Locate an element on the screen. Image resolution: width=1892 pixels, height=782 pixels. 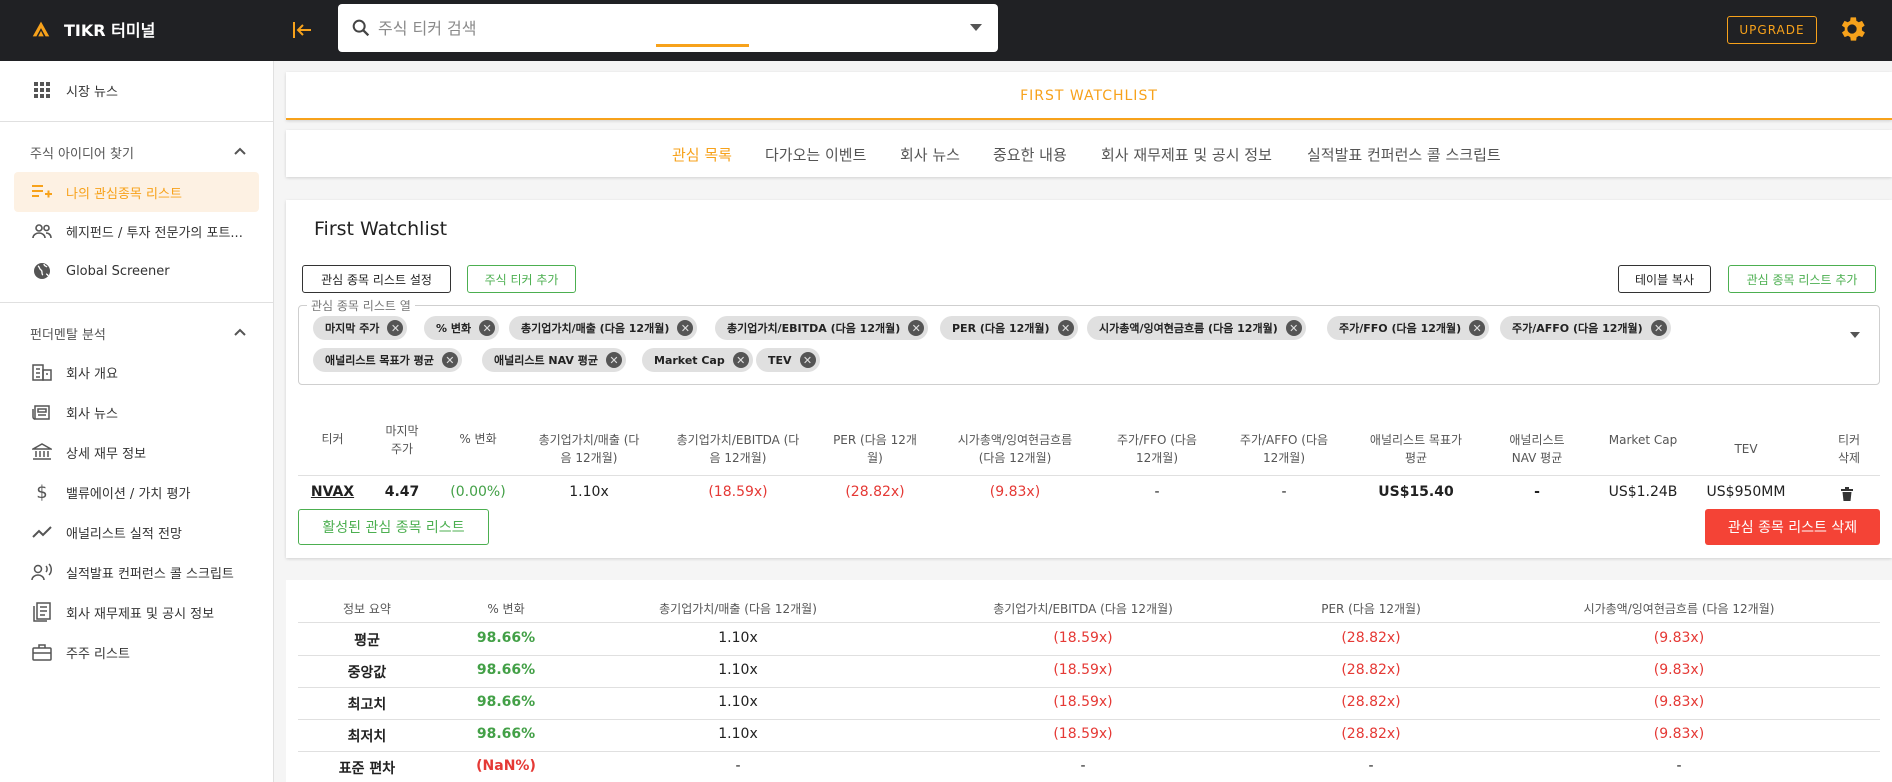
sidebar-item-label: 회사 개요 is located at coordinates (92, 374).